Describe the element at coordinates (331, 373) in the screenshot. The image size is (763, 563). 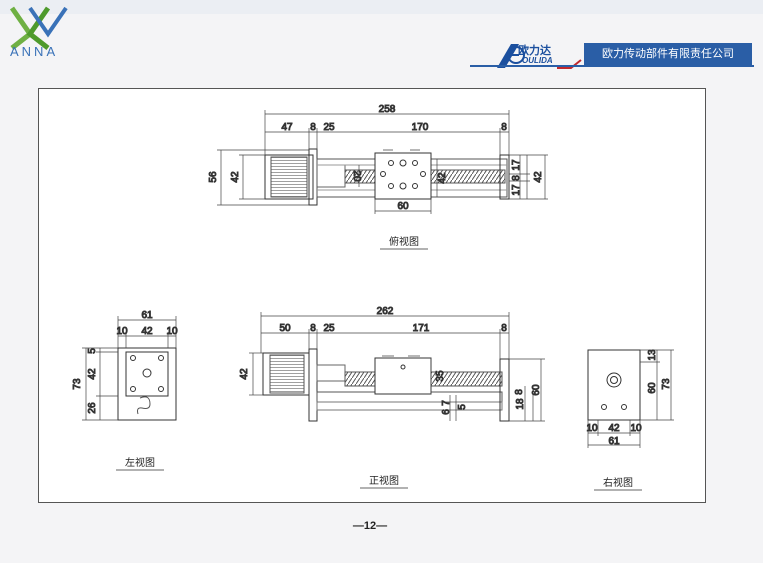
I see `front-coupling` at that location.